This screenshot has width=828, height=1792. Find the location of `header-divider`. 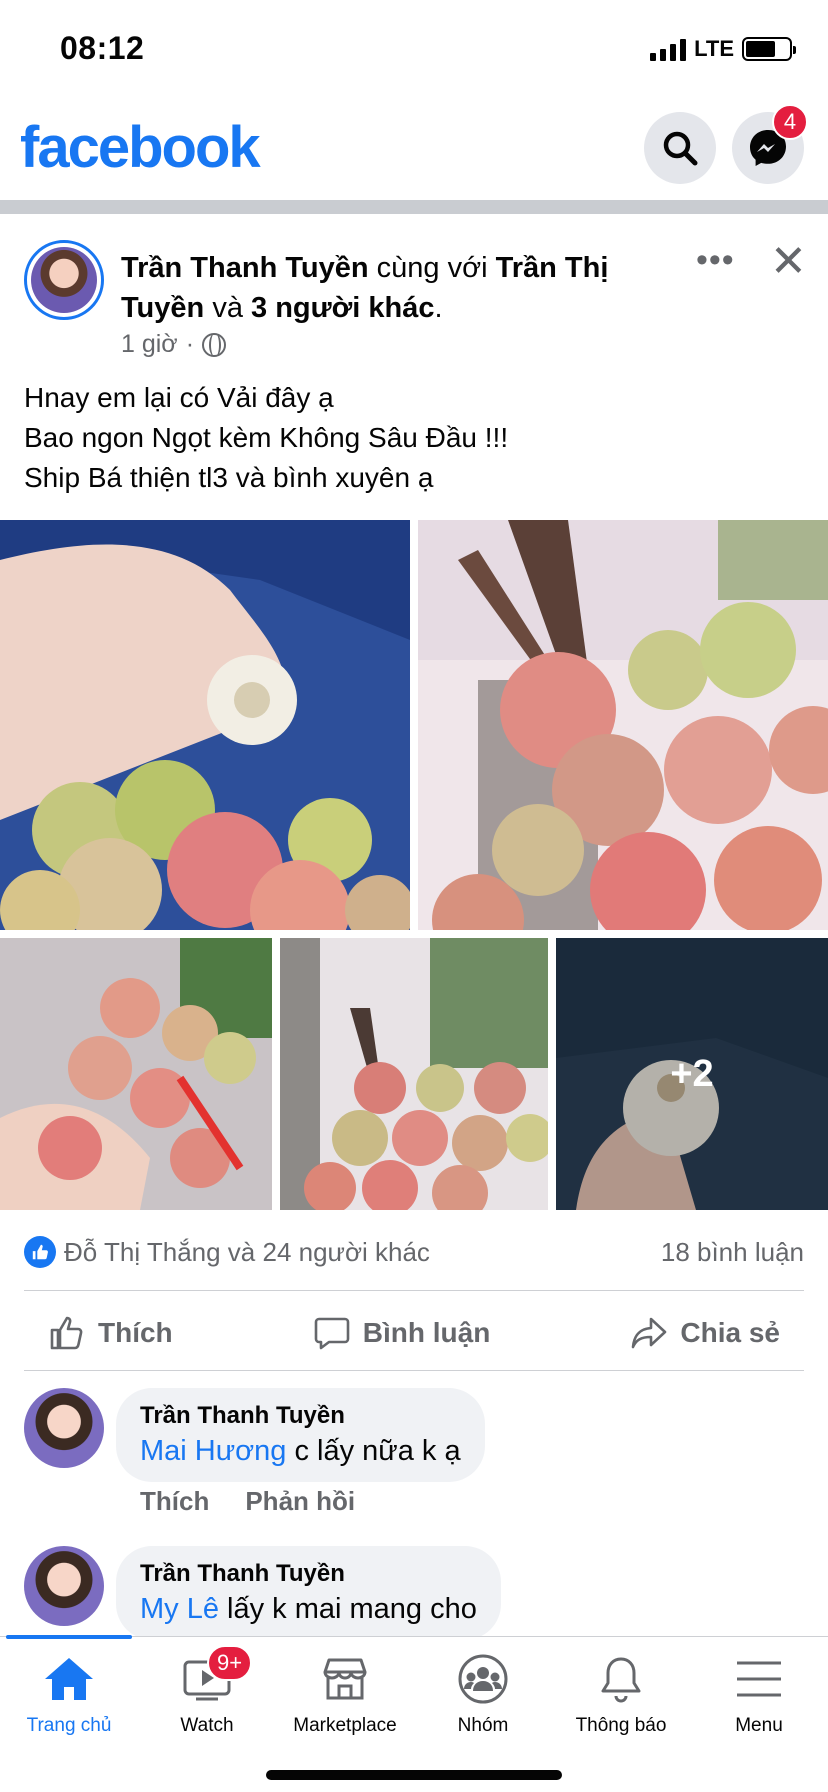

header-divider is located at coordinates (414, 207).